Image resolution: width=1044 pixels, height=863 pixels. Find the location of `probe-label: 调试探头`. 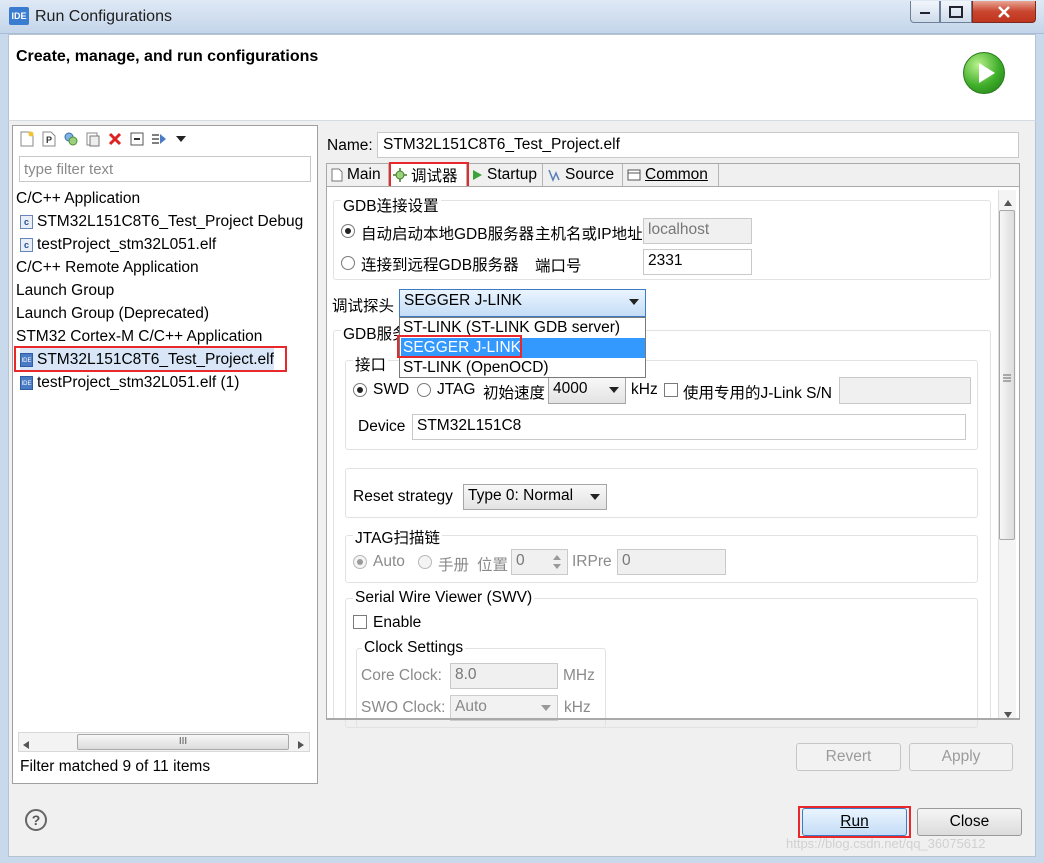

probe-label: 调试探头 is located at coordinates (363, 306).